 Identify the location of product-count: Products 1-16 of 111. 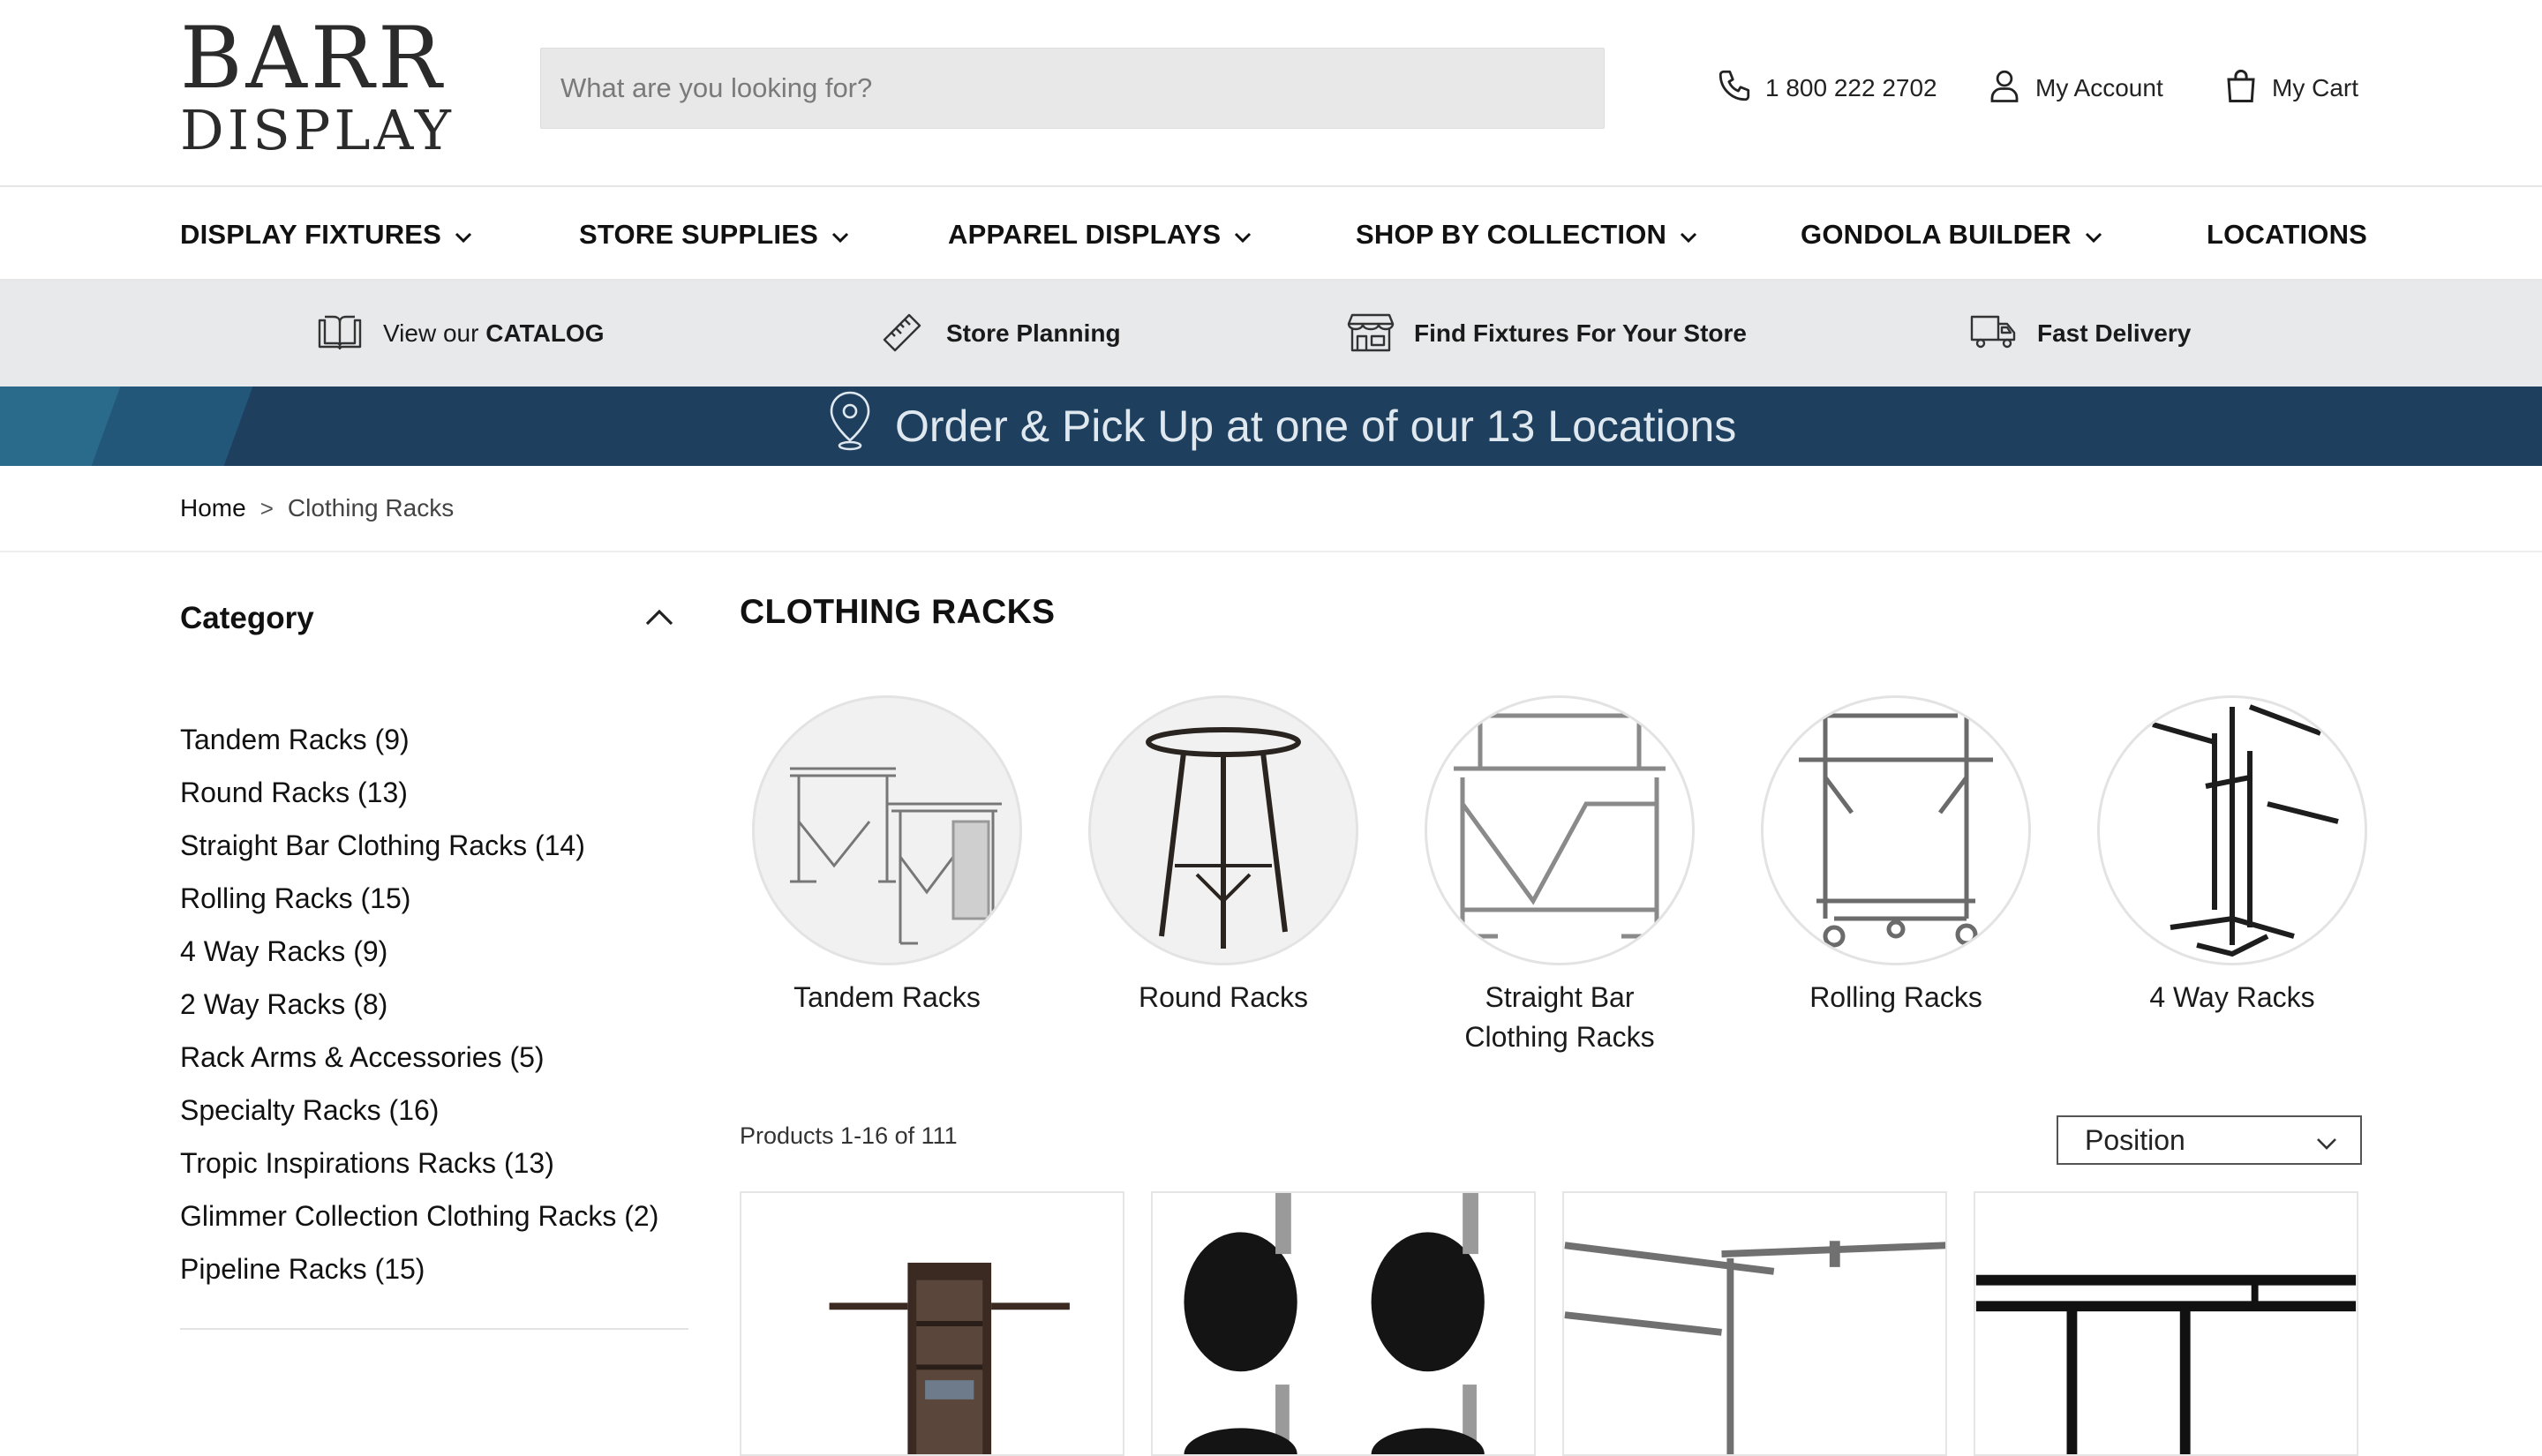
(849, 1135).